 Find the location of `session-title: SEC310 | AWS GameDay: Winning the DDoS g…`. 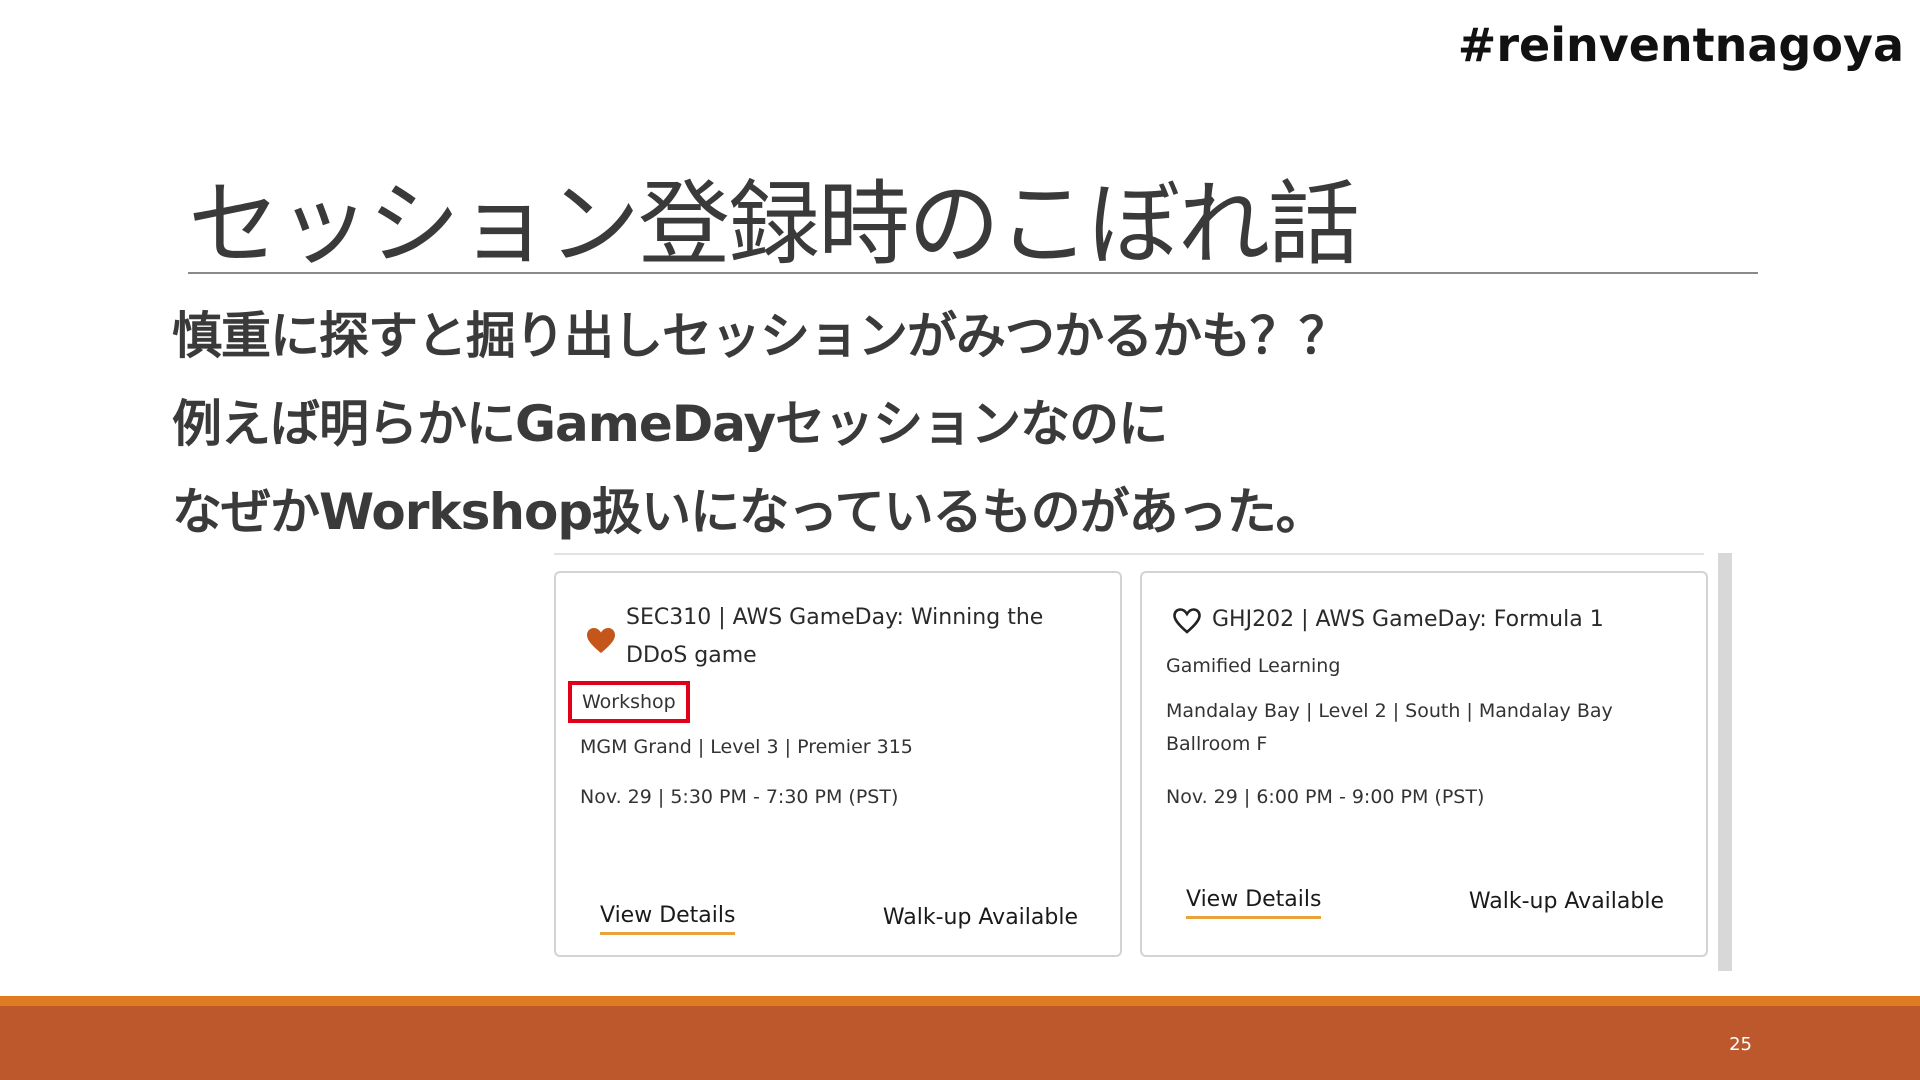

session-title: SEC310 | AWS GameDay: Winning the DDoS g… is located at coordinates (835, 636).